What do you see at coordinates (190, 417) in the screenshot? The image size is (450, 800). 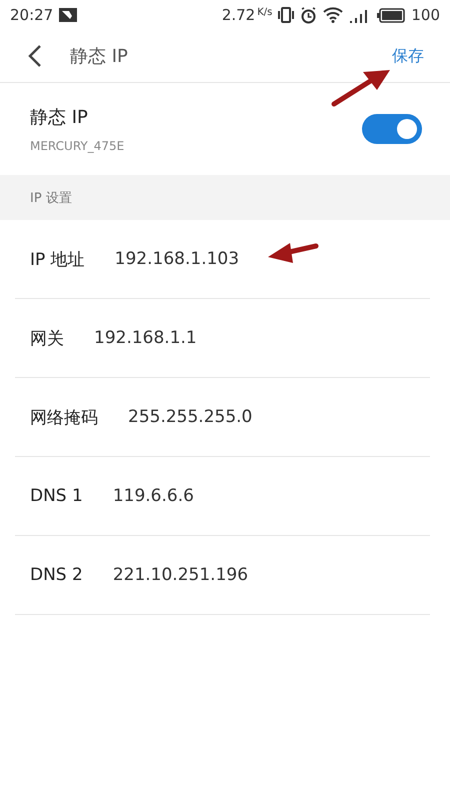 I see `field-value: 255.255.255.0` at bounding box center [190, 417].